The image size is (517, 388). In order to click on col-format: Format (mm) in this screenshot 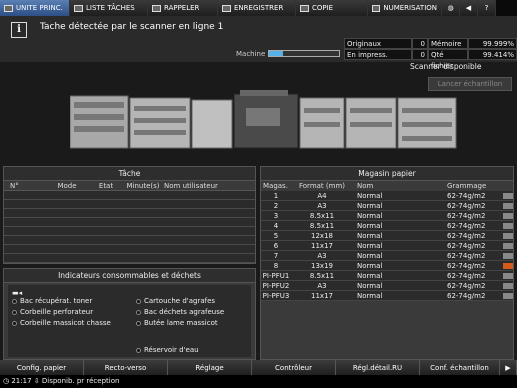, I will do `click(322, 186)`.